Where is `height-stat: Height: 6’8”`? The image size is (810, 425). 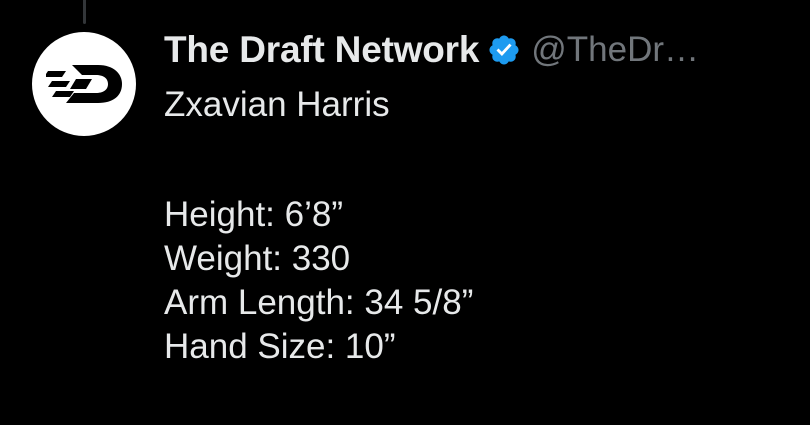
height-stat: Height: 6’8” is located at coordinates (253, 214).